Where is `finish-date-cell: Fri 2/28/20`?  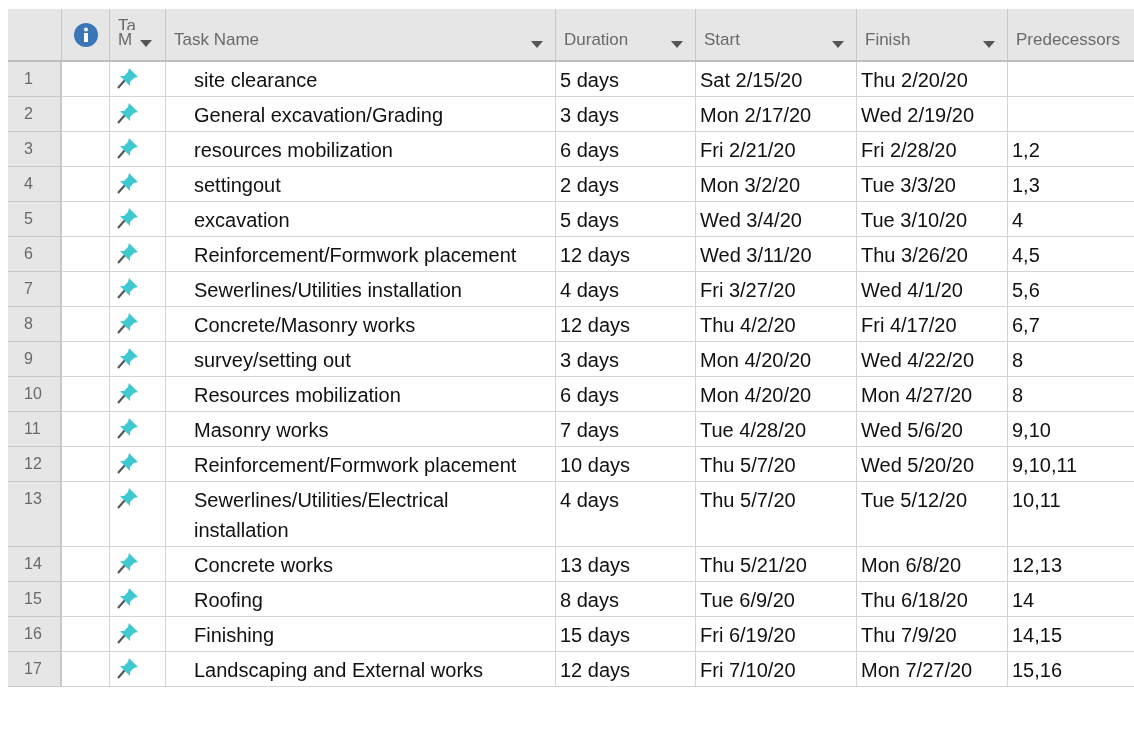 finish-date-cell: Fri 2/28/20 is located at coordinates (909, 150).